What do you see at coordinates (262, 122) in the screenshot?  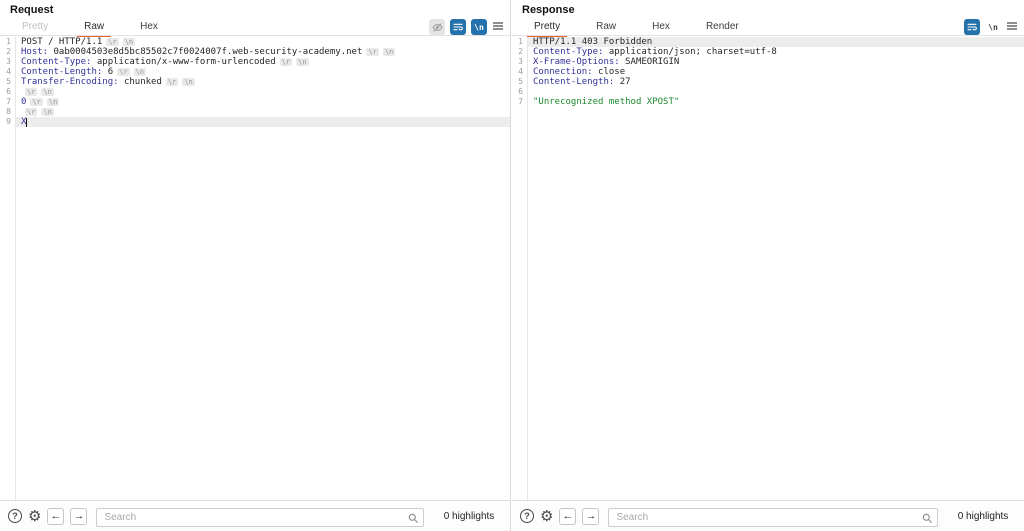 I see `line-text: X` at bounding box center [262, 122].